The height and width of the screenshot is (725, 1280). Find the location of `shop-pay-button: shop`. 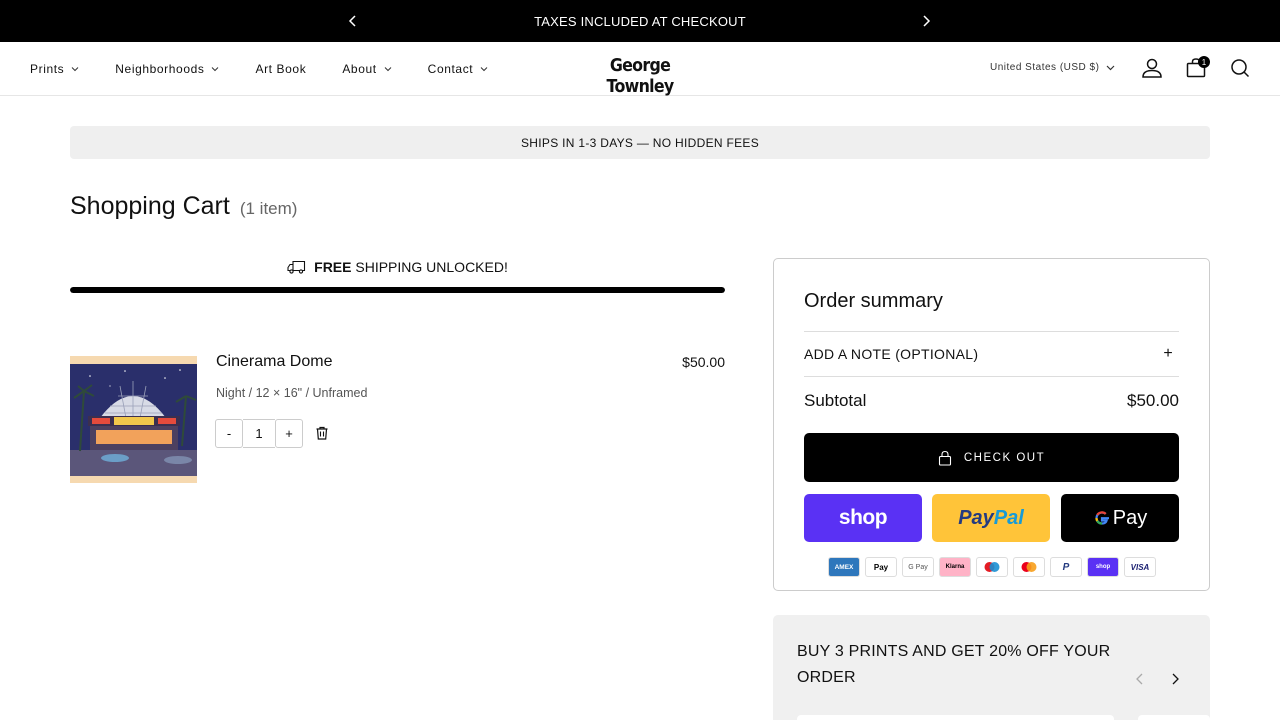

shop-pay-button: shop is located at coordinates (863, 518).